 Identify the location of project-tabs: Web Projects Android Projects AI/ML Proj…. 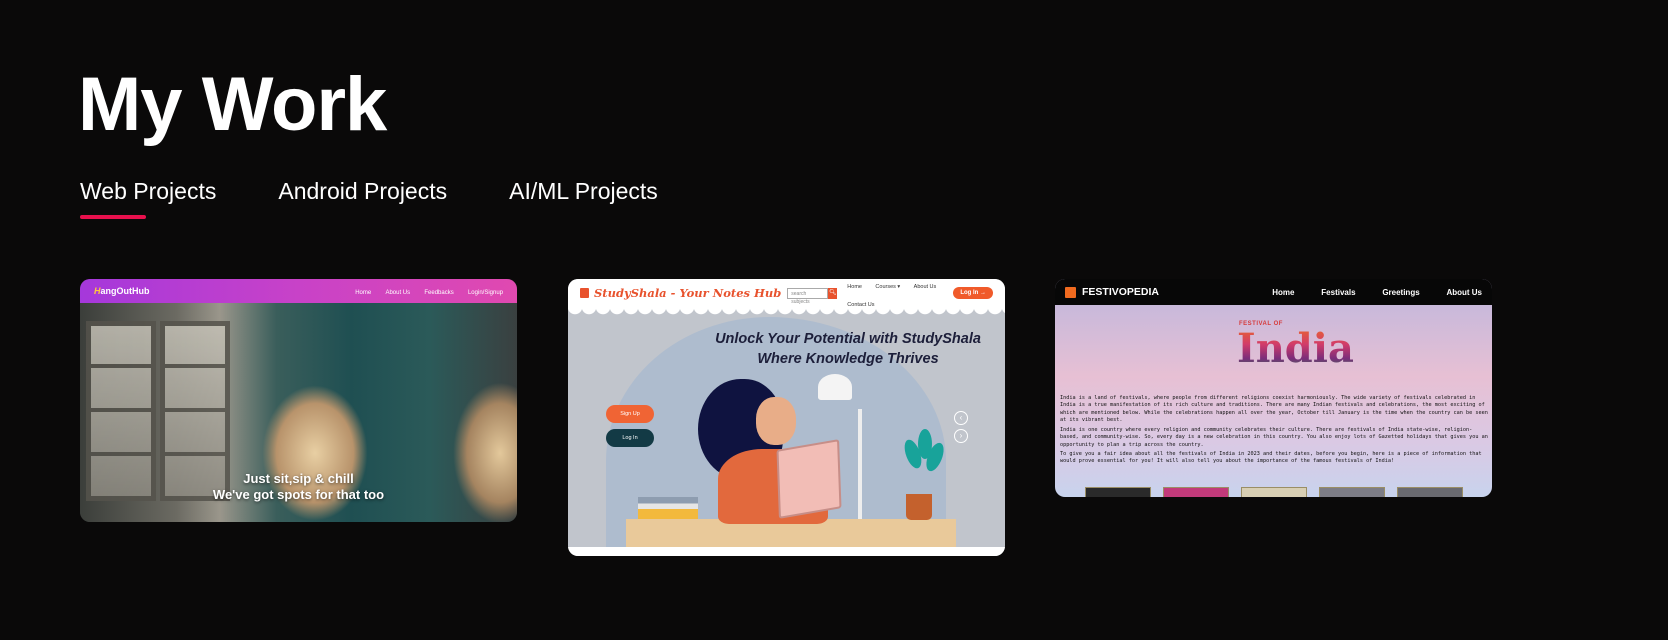
(400, 191).